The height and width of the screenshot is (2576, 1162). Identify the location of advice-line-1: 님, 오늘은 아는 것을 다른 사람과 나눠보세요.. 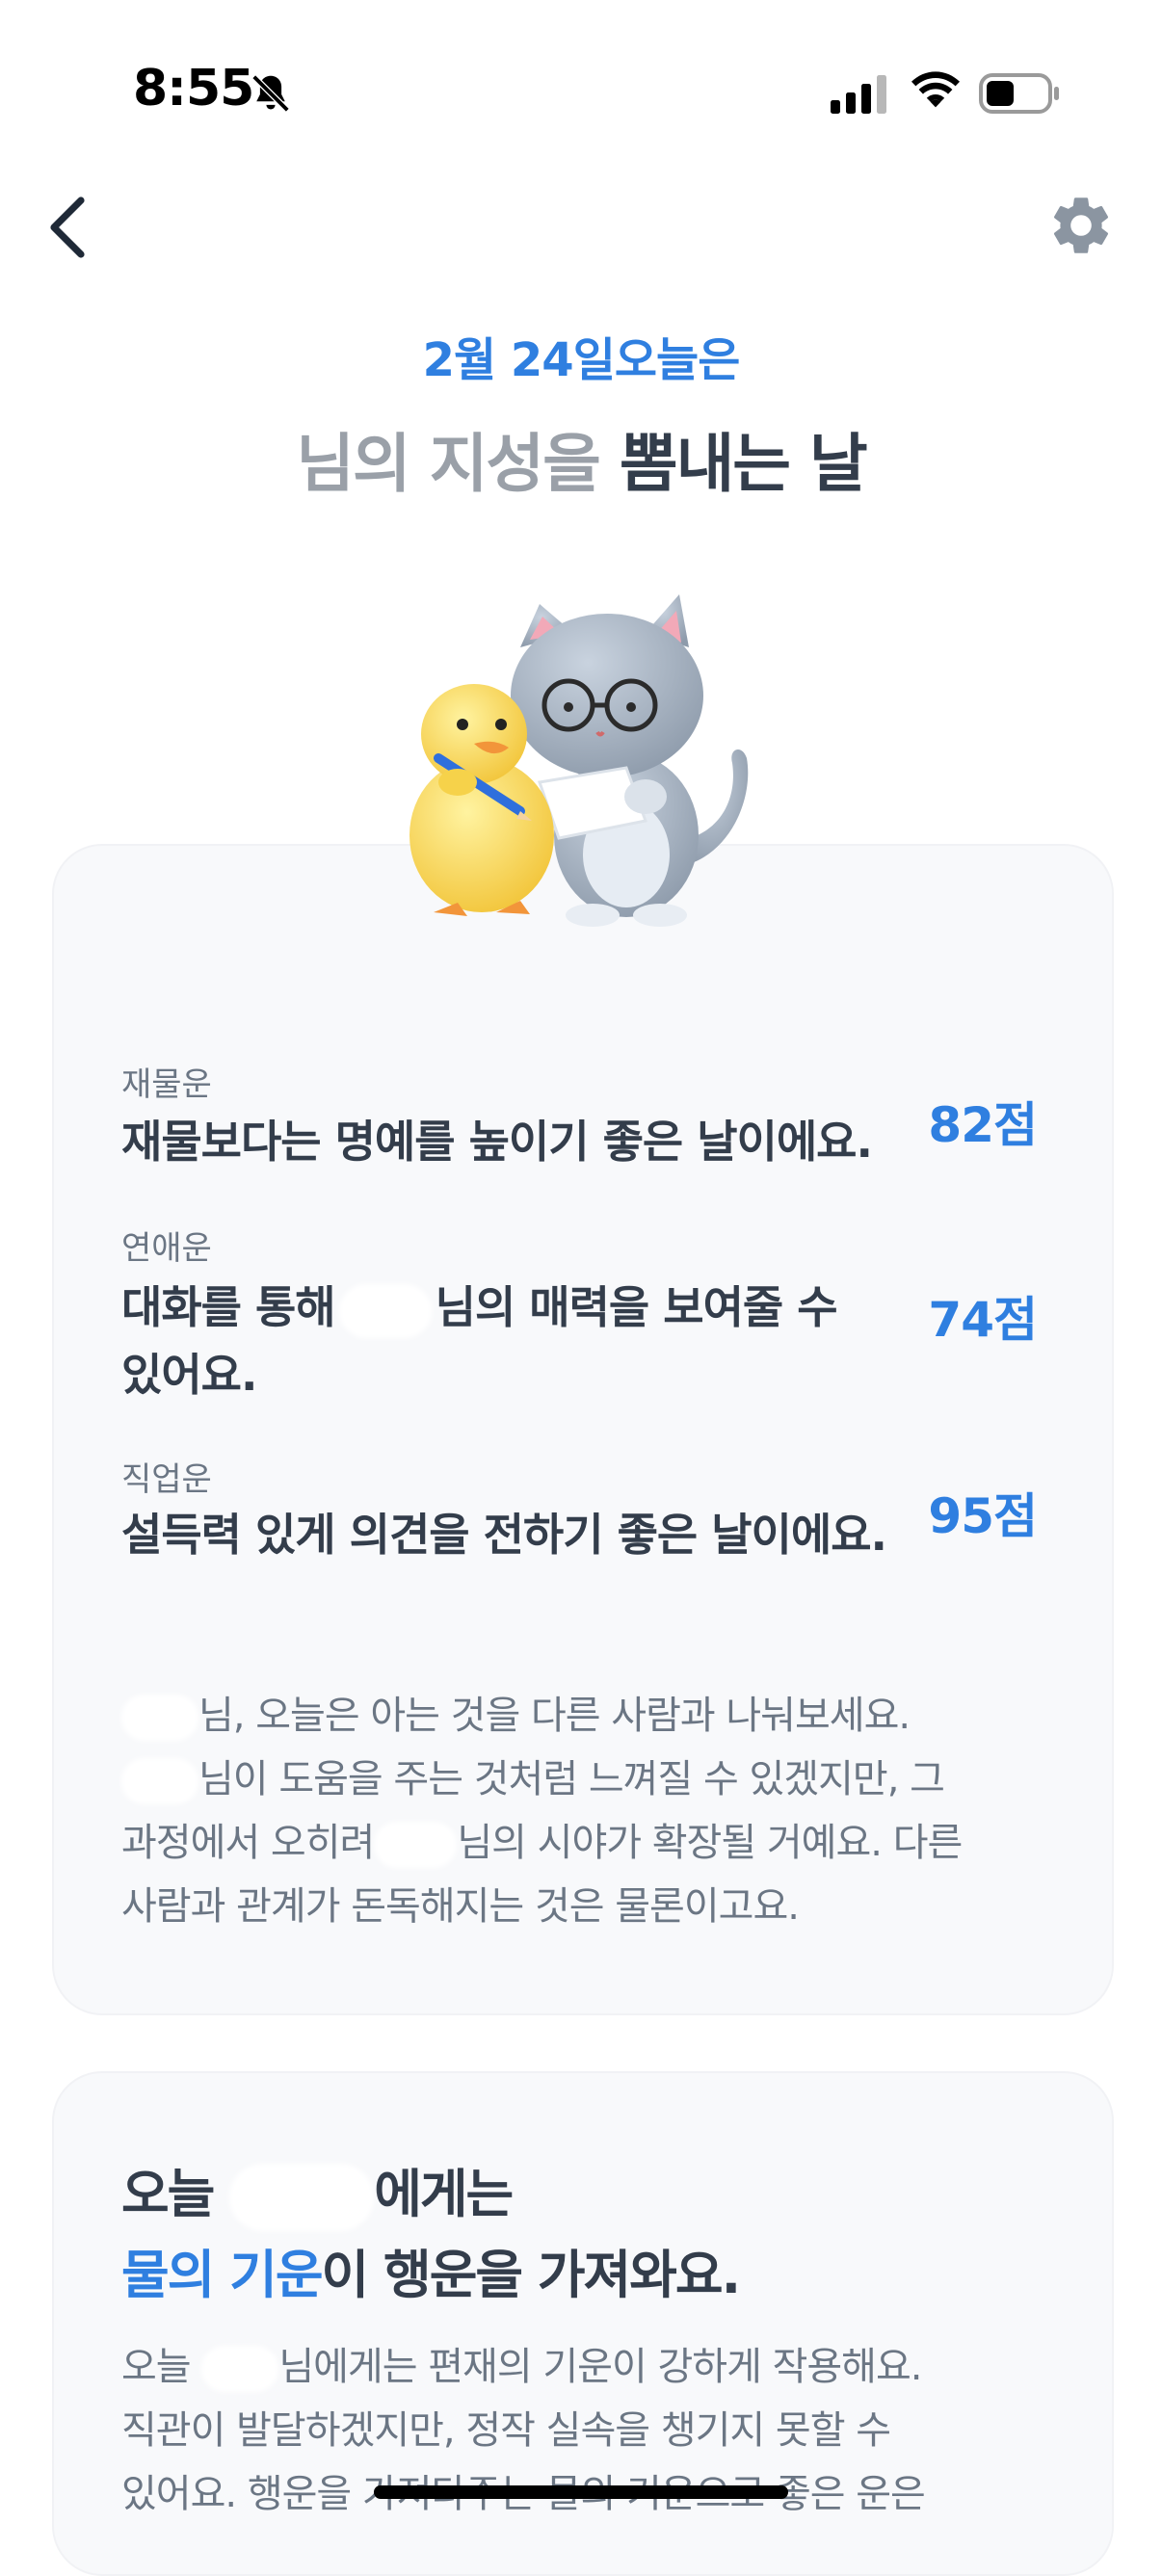
(555, 1716).